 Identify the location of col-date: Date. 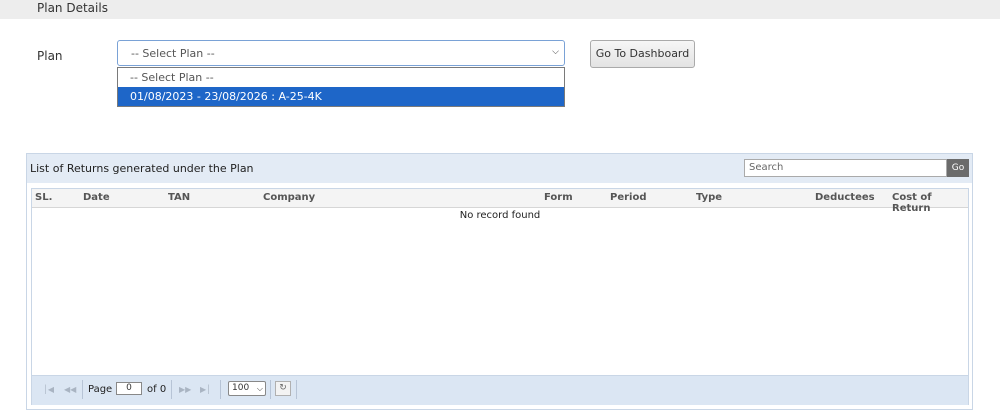
(96, 197).